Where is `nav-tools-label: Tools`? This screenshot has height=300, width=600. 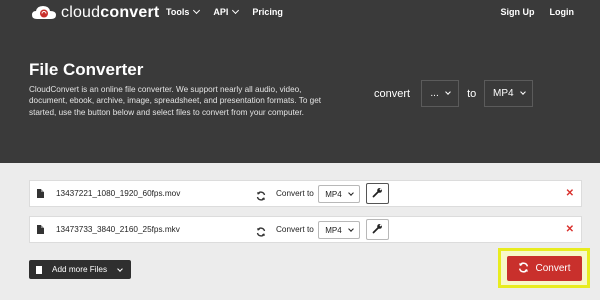
nav-tools-label: Tools is located at coordinates (178, 12).